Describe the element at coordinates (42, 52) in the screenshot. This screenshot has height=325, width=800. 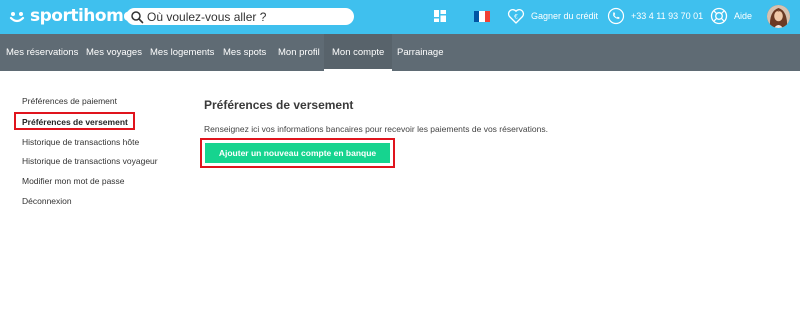
I see `nav-item-reservations: Mes réservations` at that location.